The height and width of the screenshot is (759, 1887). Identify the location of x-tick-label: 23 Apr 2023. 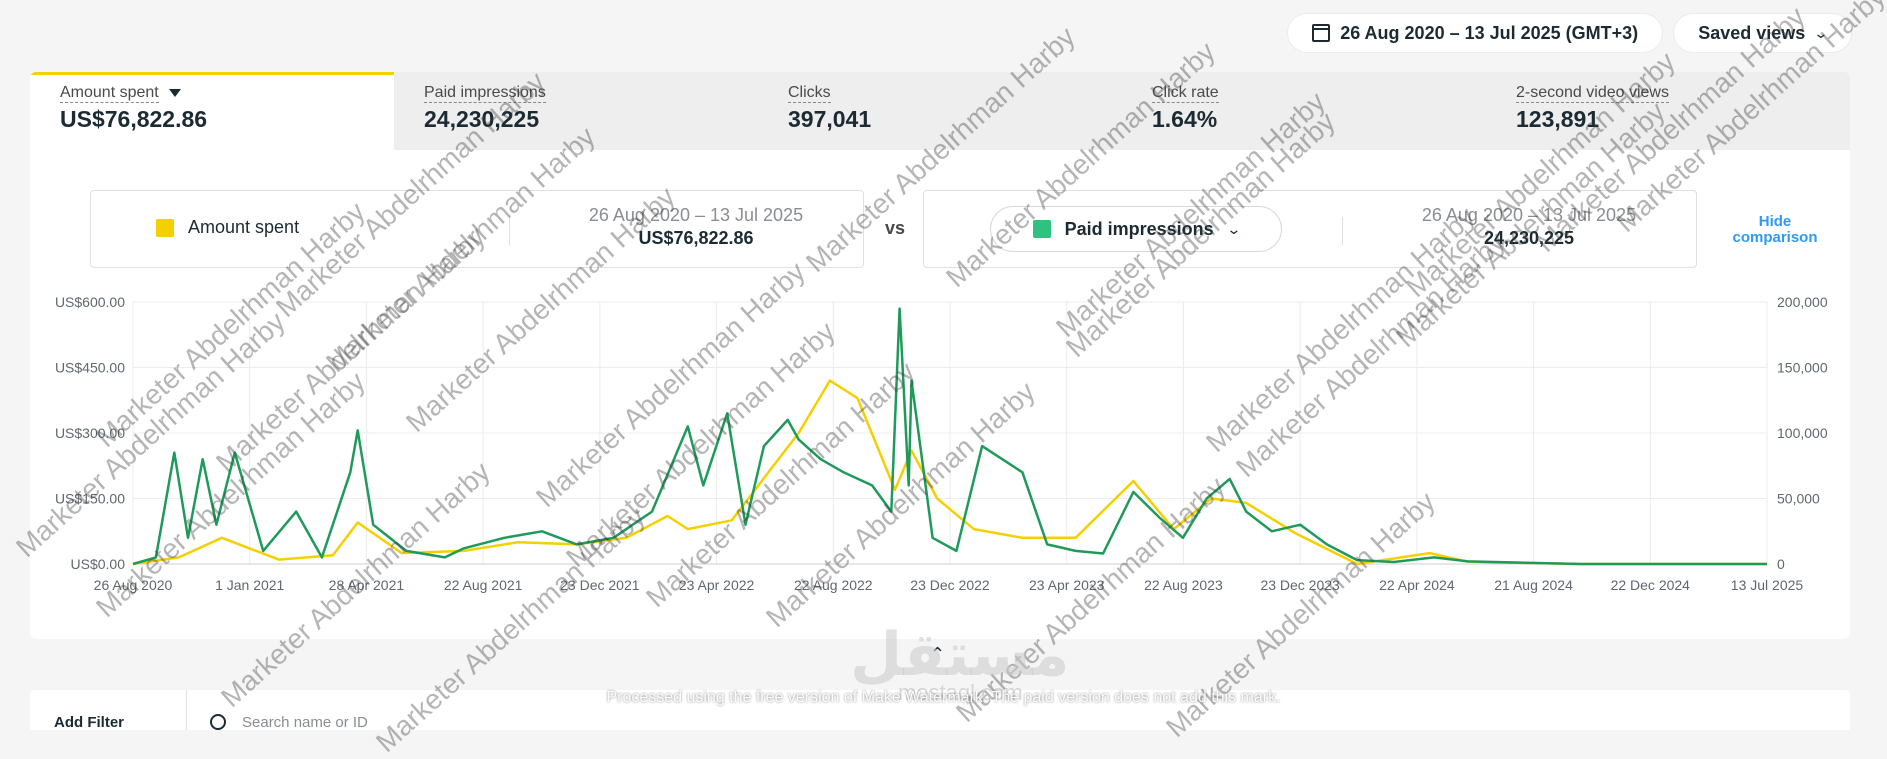
(1067, 585).